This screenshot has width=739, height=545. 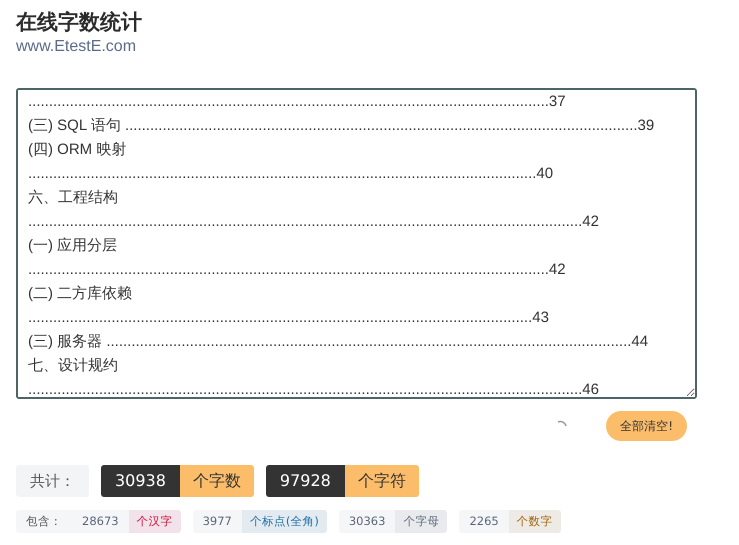 I want to click on breakdown-count: 30363, so click(x=367, y=521).